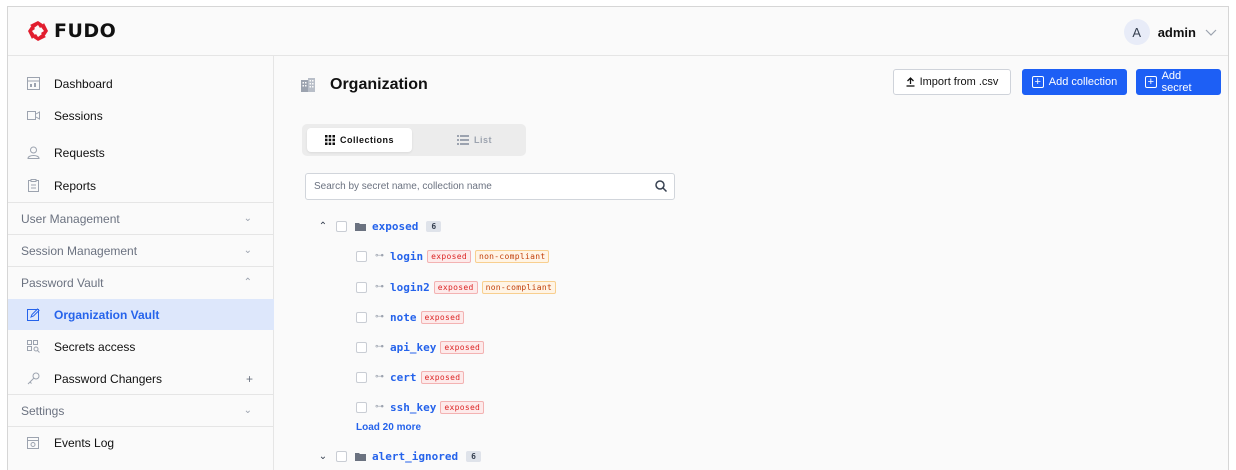 The image size is (1236, 470). Describe the element at coordinates (388, 427) in the screenshot. I see `load-more-link: Load 20 more` at that location.